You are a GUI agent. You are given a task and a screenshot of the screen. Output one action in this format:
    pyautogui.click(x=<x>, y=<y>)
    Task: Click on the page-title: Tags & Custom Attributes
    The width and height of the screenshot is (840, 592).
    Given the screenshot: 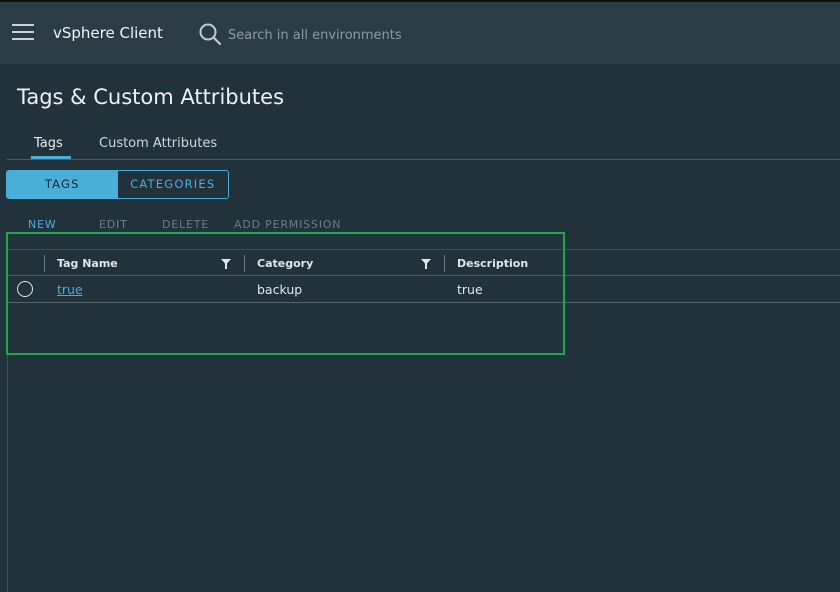 What is the action you would take?
    pyautogui.click(x=151, y=97)
    